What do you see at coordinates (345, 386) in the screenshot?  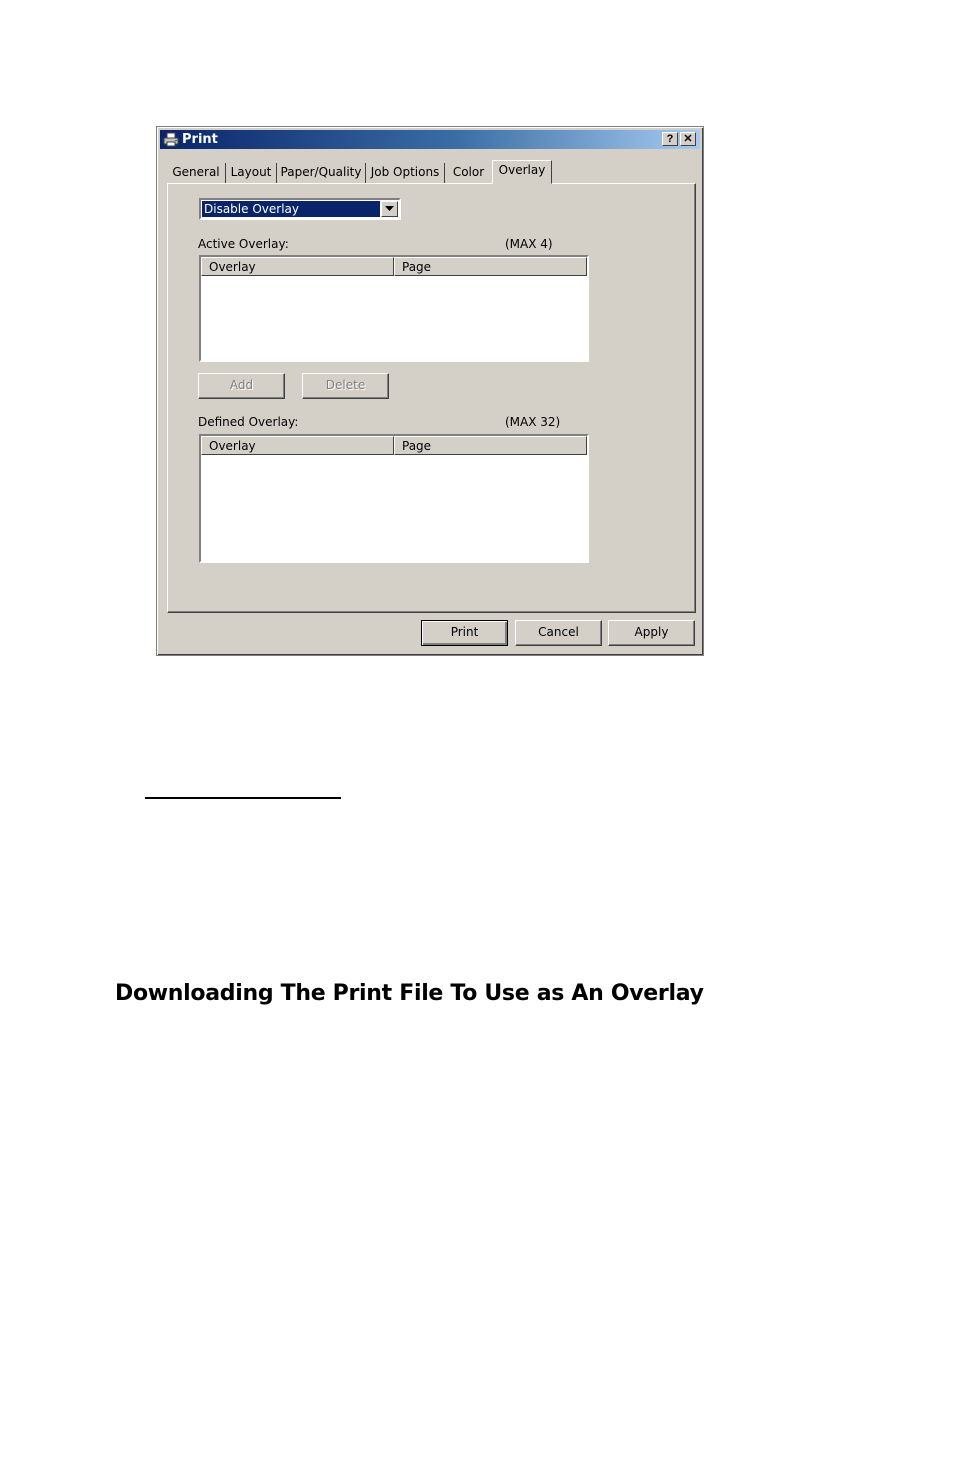 I see `delete-button: Delete` at bounding box center [345, 386].